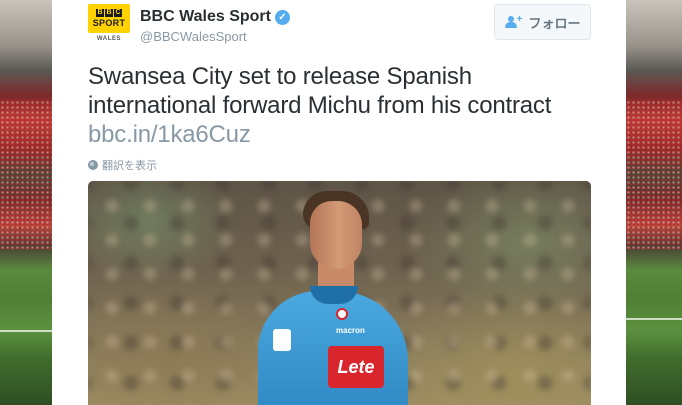  Describe the element at coordinates (282, 340) in the screenshot. I see `league-patch` at that location.